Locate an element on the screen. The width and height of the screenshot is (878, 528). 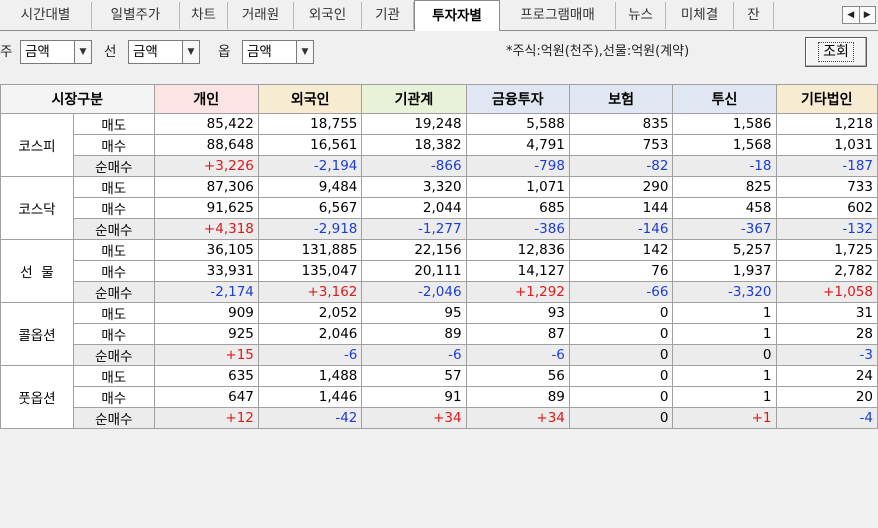
stock-unit-select: 금액 ▼ is located at coordinates (56, 52).